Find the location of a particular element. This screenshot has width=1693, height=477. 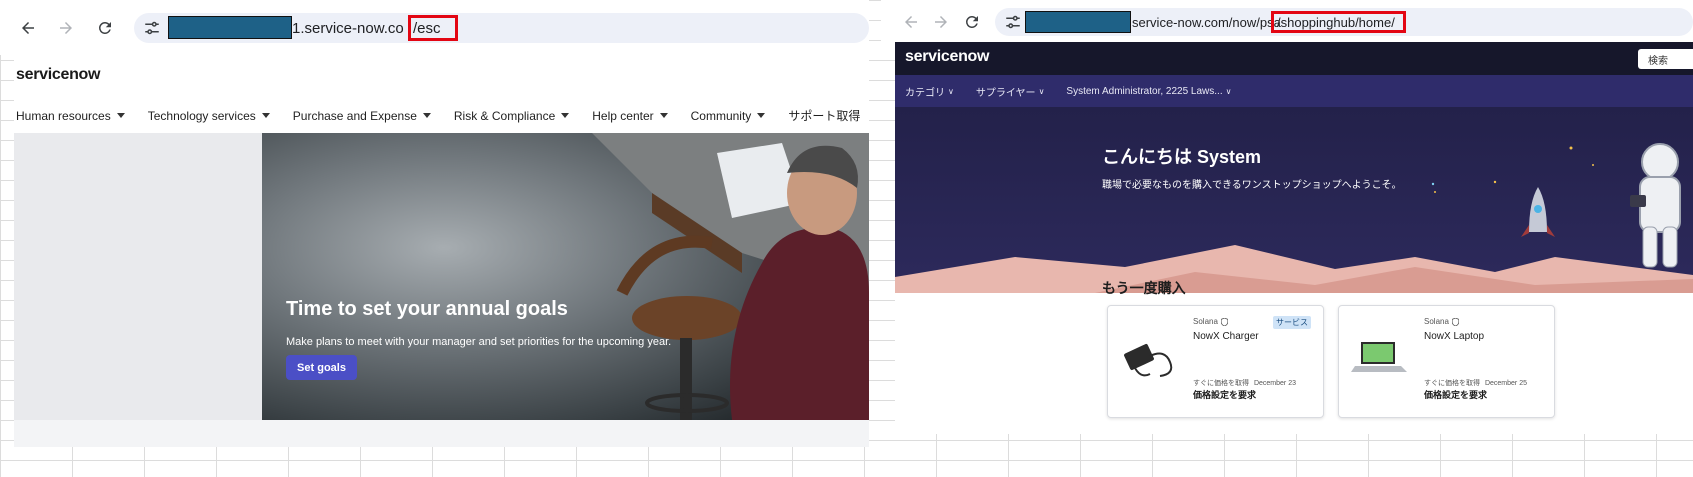

esc-nav-item: Purchase and Expense is located at coordinates (362, 115).